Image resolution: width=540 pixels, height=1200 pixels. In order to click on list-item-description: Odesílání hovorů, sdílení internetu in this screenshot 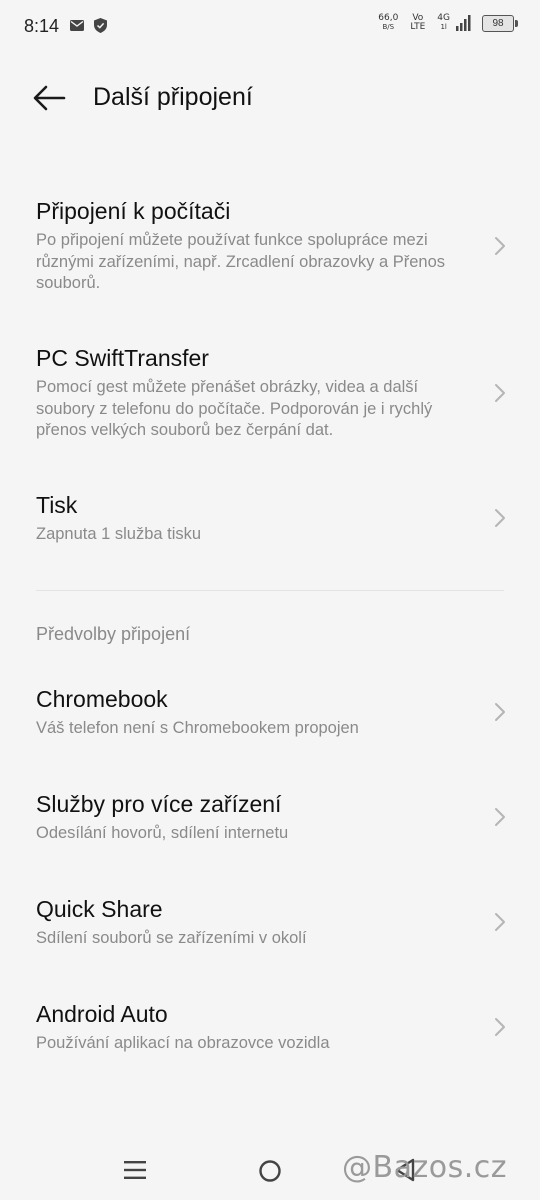, I will do `click(162, 833)`.